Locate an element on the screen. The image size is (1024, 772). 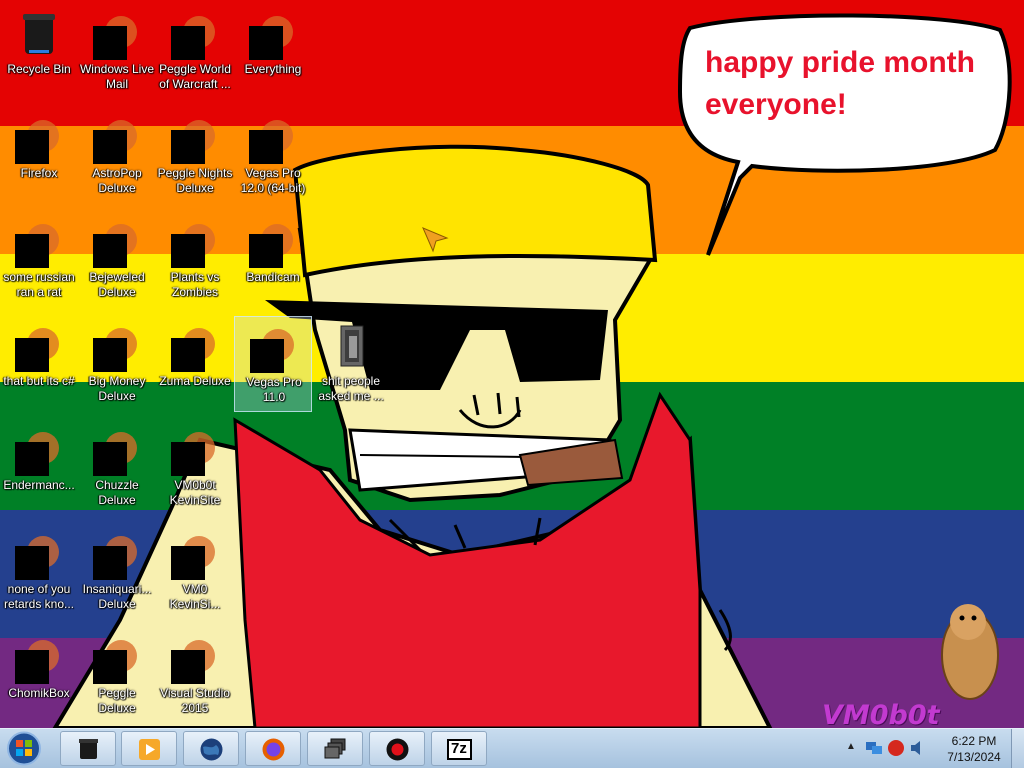
desktop-icon: Peggle Nights Deluxe is located at coordinates (195, 156).